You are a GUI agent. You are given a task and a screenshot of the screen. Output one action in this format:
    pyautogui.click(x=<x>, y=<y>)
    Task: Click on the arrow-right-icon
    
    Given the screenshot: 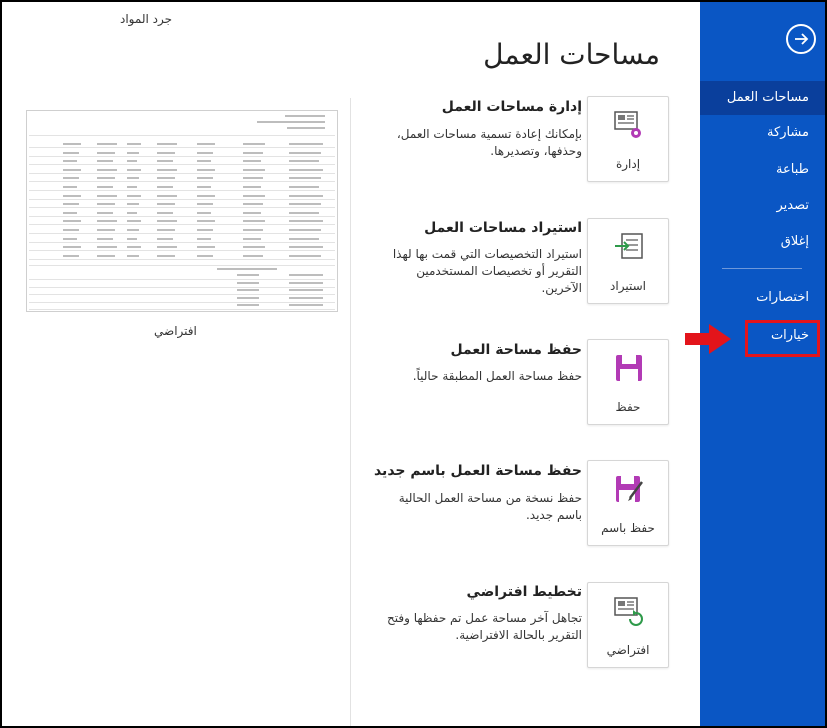 What is the action you would take?
    pyautogui.click(x=802, y=39)
    